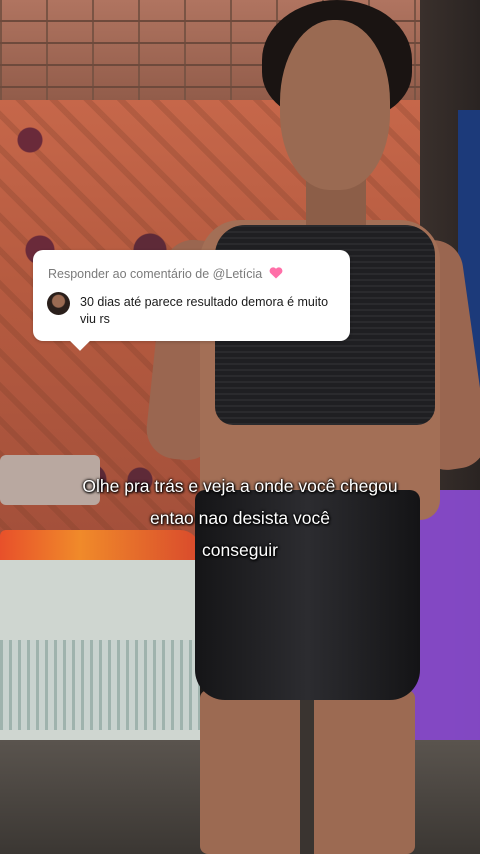  What do you see at coordinates (307, 777) in the screenshot?
I see `legs-gap` at bounding box center [307, 777].